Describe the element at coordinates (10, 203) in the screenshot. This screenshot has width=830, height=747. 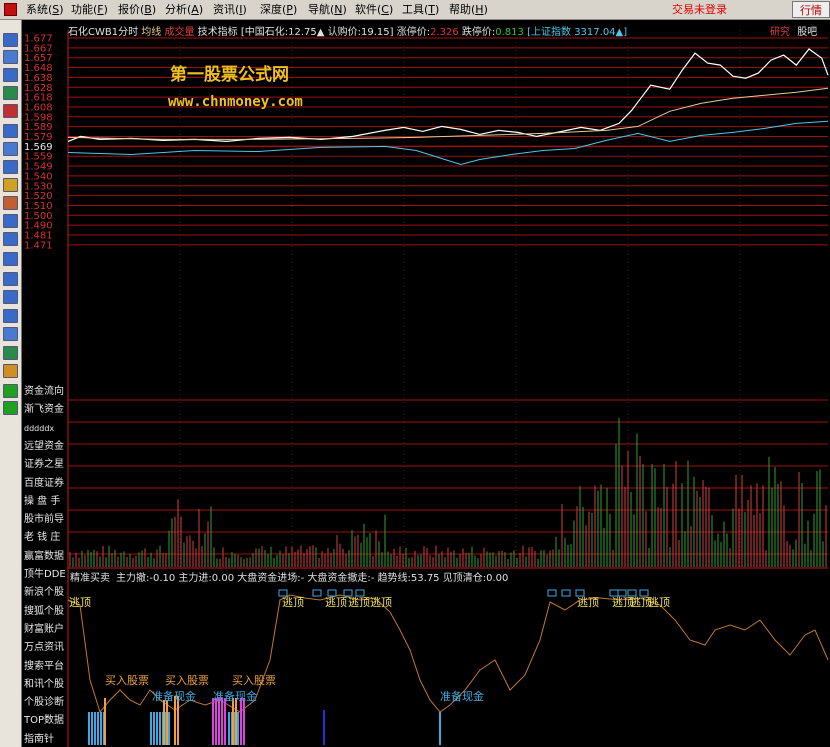
I see `people-icon` at that location.